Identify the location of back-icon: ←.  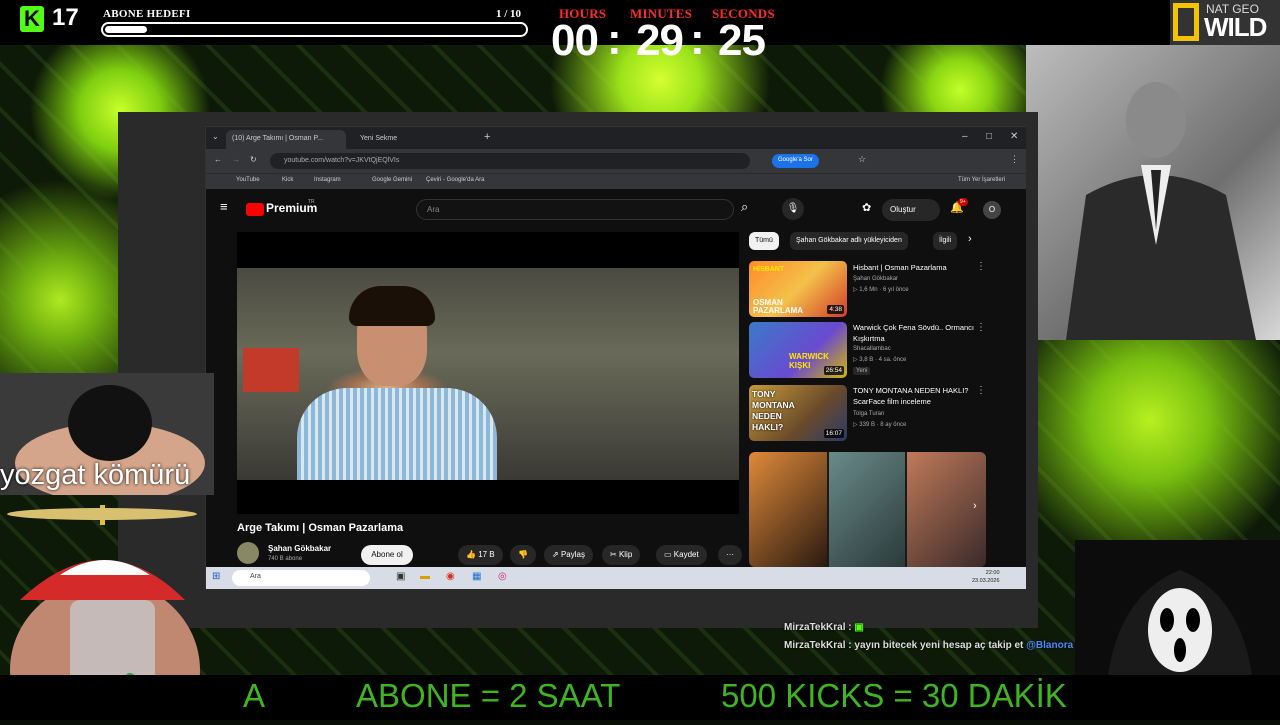
(218, 159).